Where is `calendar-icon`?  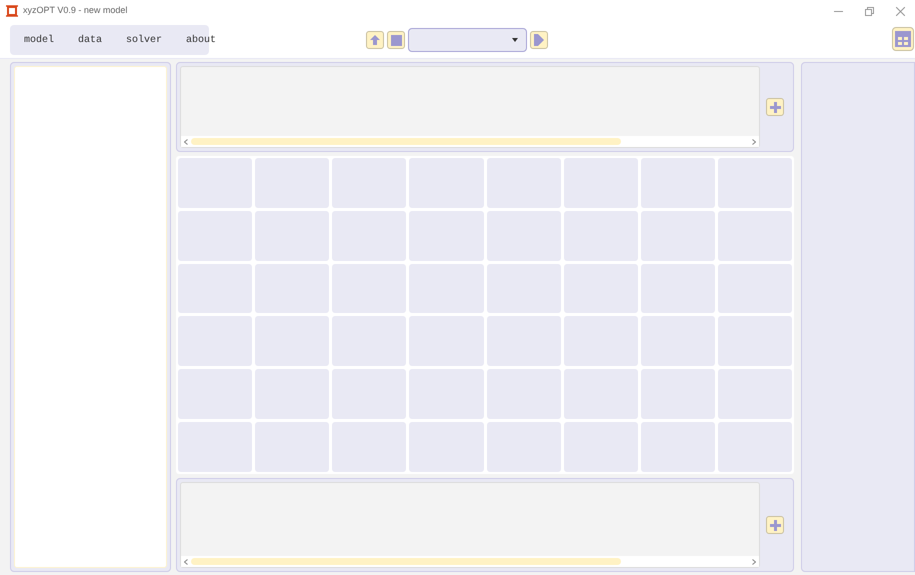
calendar-icon is located at coordinates (903, 39).